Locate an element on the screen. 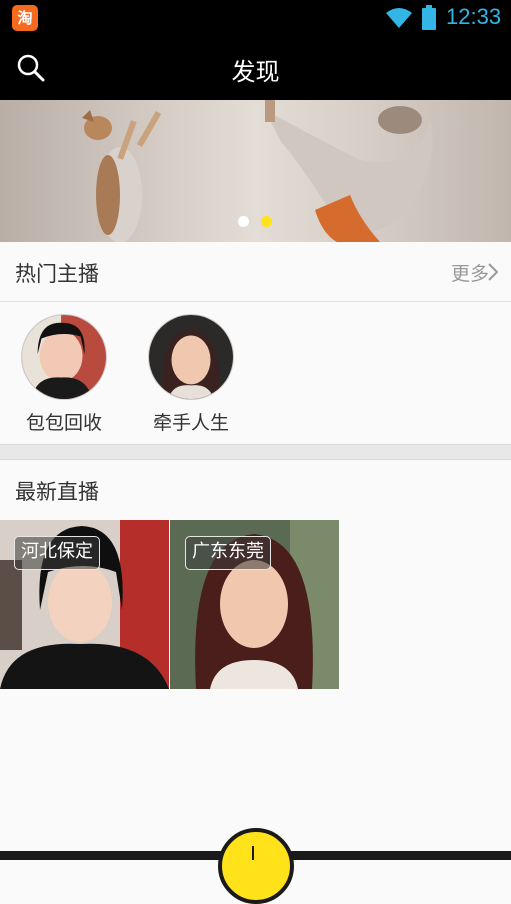 The image size is (511, 904). taobao-notification-icon: 淘 is located at coordinates (25, 18).